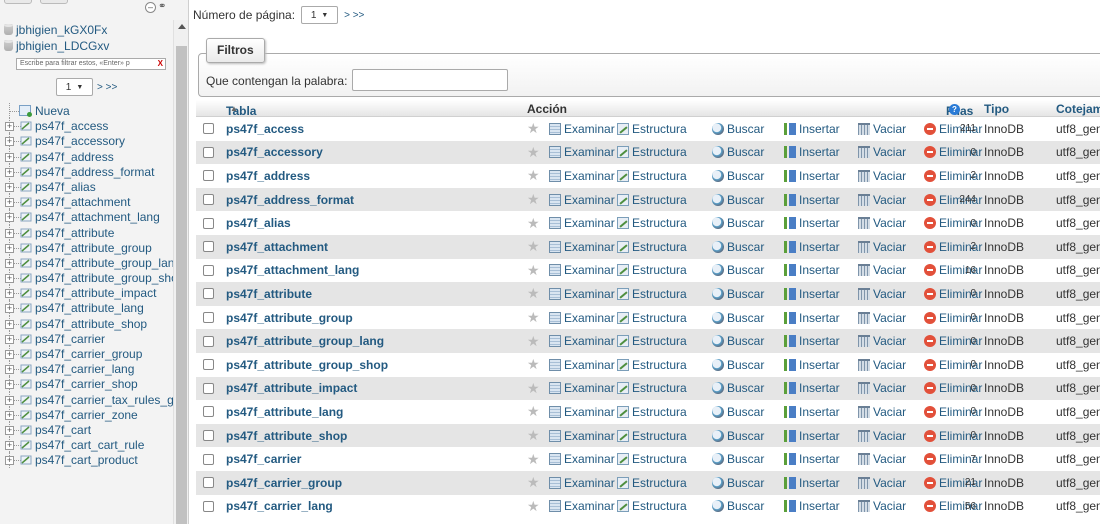 This screenshot has height=524, width=1100. Describe the element at coordinates (181, 285) in the screenshot. I see `scrollbar-thumb` at that location.